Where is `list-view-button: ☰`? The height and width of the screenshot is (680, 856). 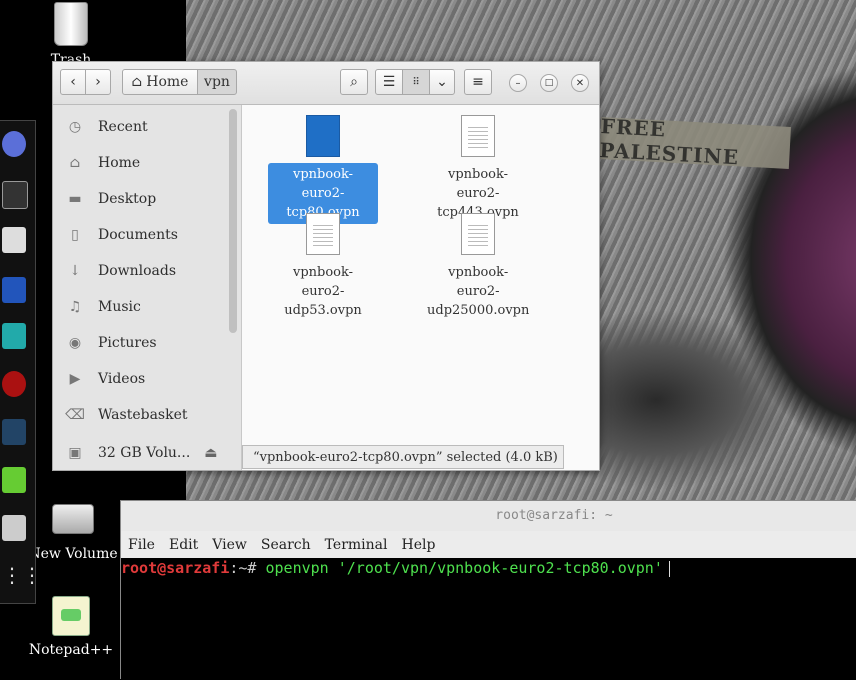 list-view-button: ☰ is located at coordinates (389, 82).